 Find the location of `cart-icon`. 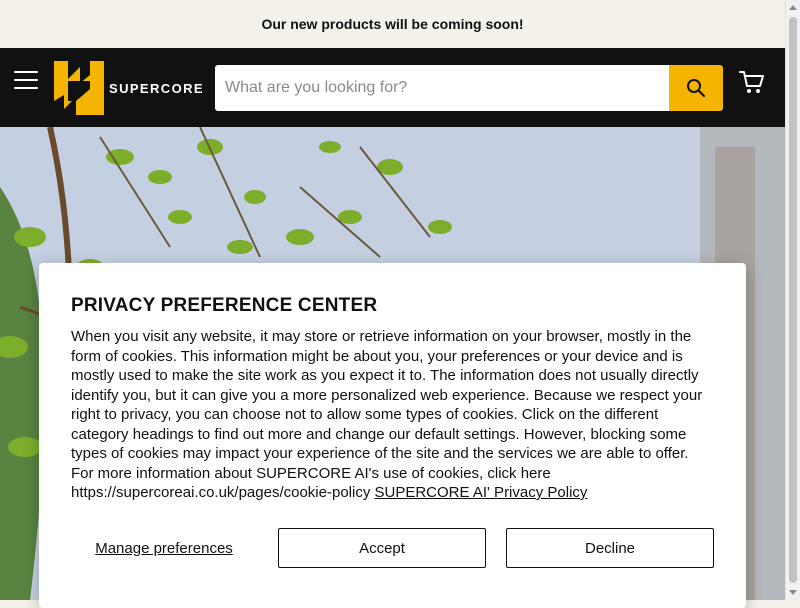

cart-icon is located at coordinates (751, 82).